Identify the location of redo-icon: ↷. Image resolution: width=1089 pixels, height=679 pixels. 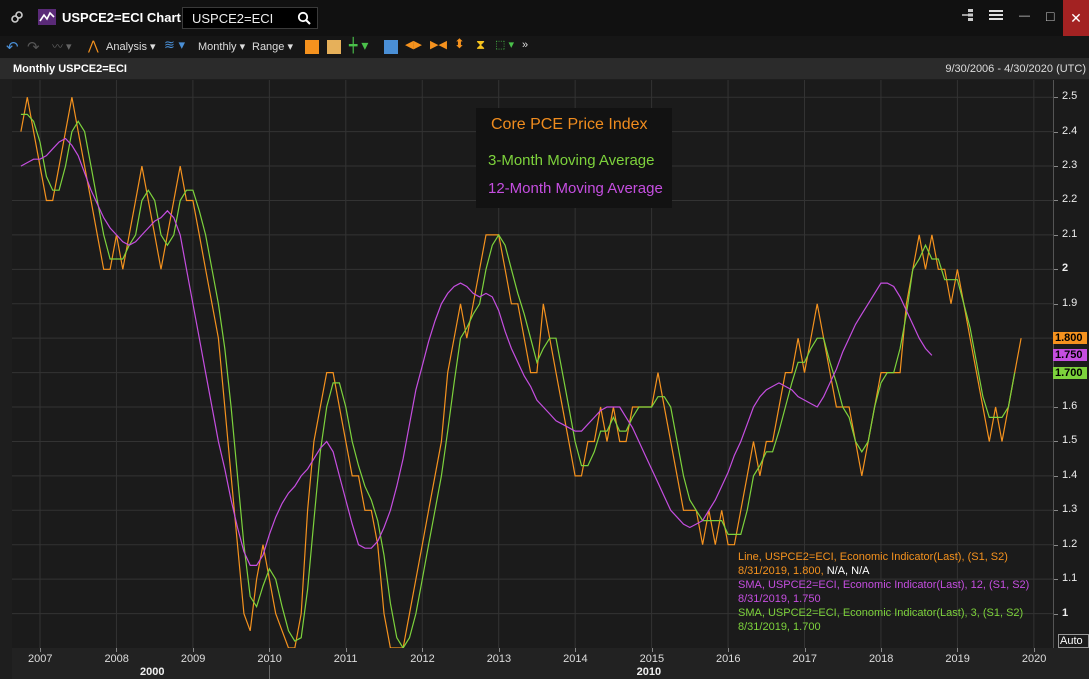
(33, 47).